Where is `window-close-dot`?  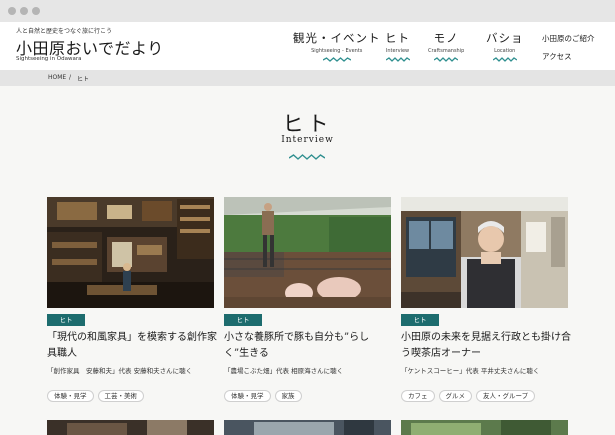
window-close-dot is located at coordinates (12, 11).